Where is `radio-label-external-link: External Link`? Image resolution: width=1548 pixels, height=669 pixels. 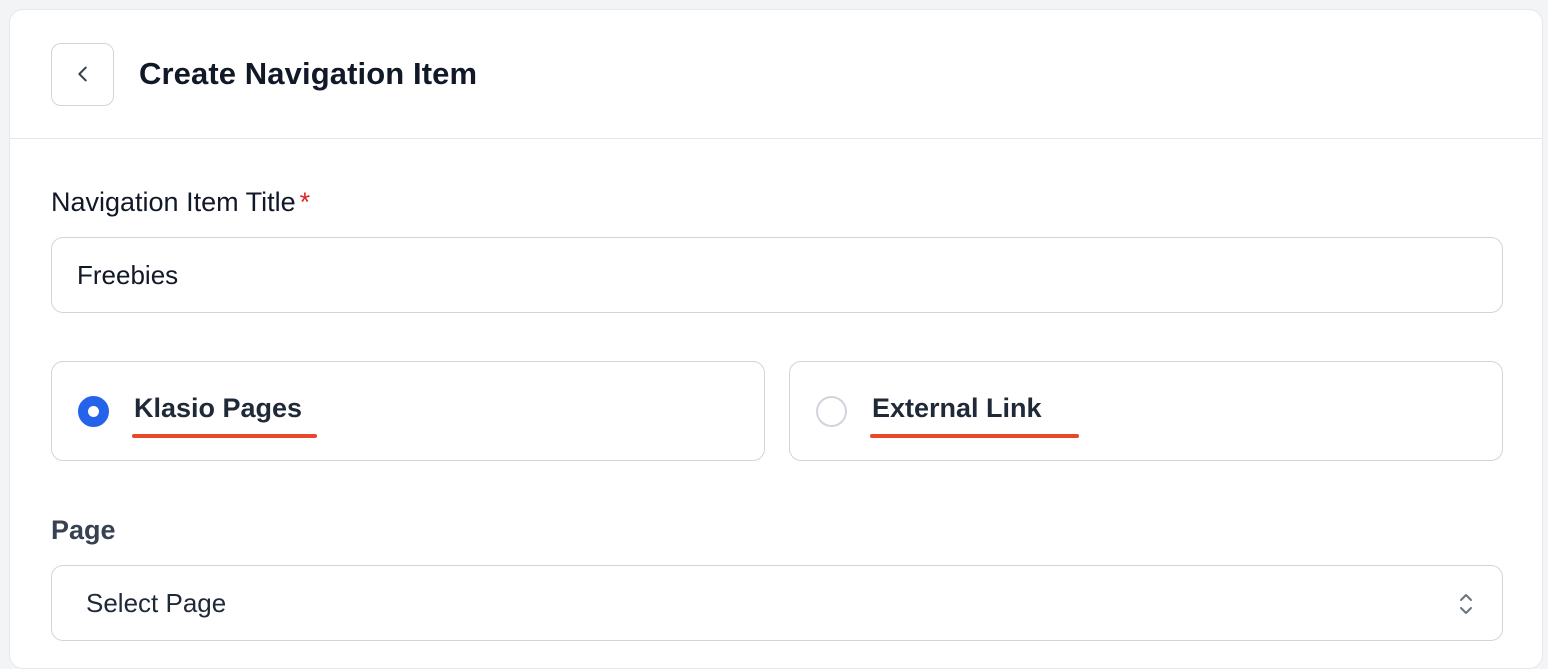 radio-label-external-link: External Link is located at coordinates (974, 415).